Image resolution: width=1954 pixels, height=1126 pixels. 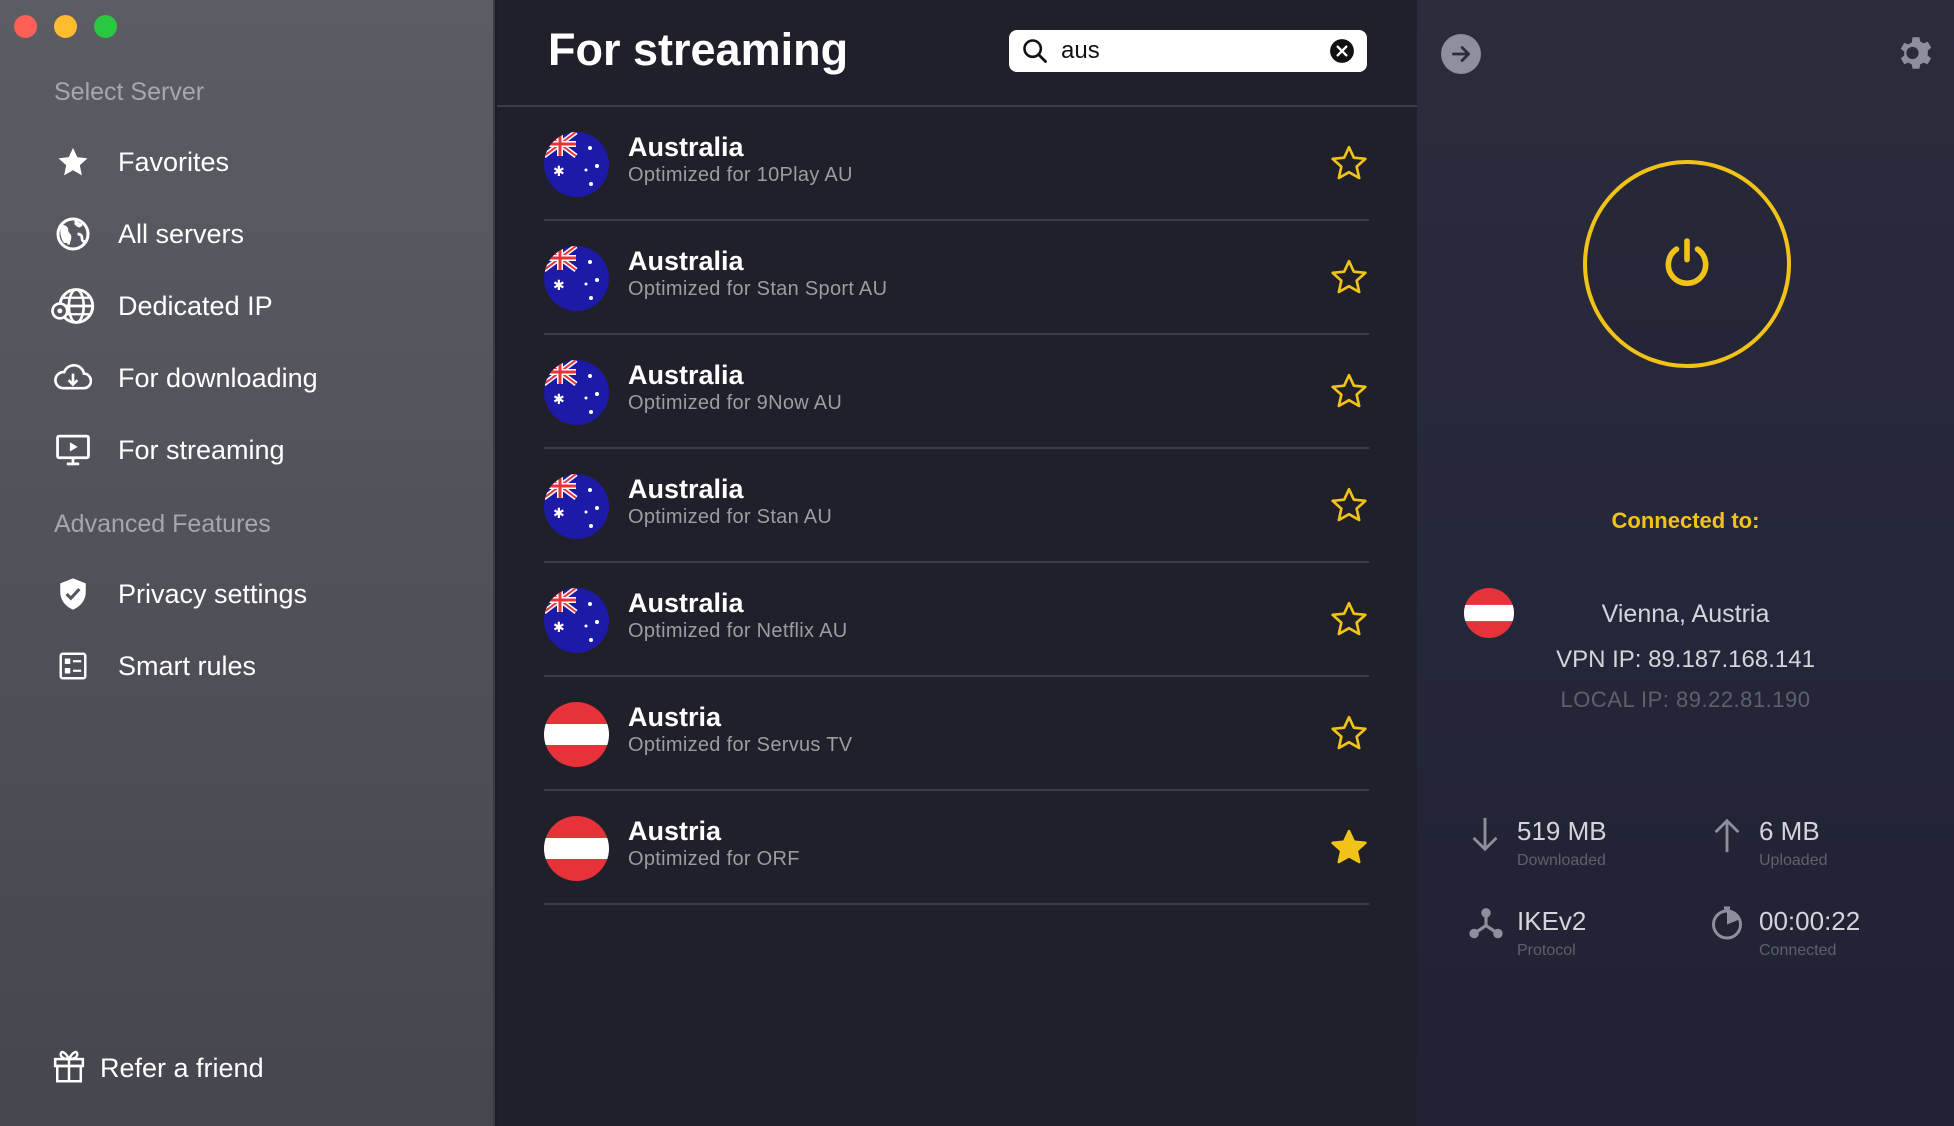 I want to click on download-arrow-icon, so click(x=1485, y=837).